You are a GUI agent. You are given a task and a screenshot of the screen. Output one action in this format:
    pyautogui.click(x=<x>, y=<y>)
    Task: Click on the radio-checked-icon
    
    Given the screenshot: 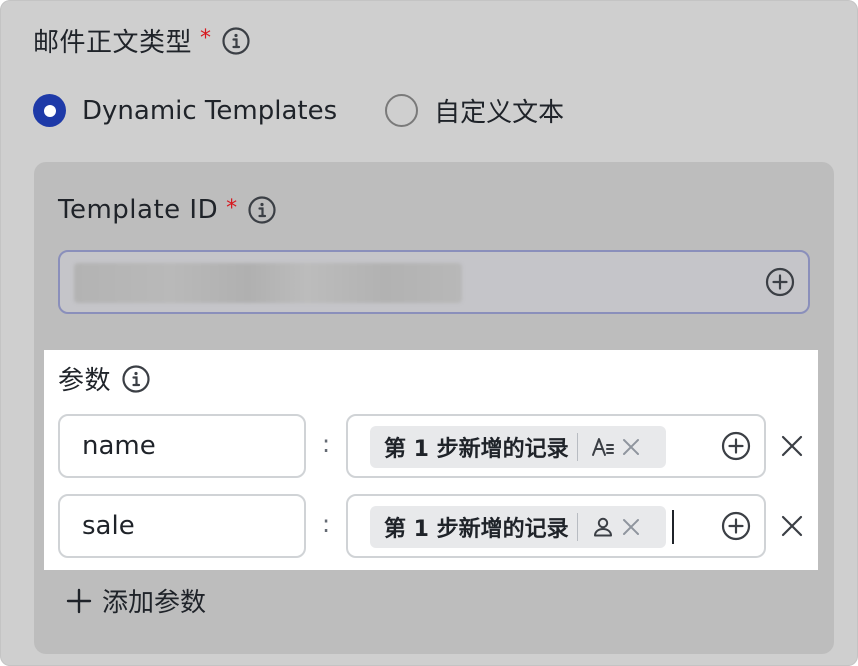 What is the action you would take?
    pyautogui.click(x=49, y=110)
    